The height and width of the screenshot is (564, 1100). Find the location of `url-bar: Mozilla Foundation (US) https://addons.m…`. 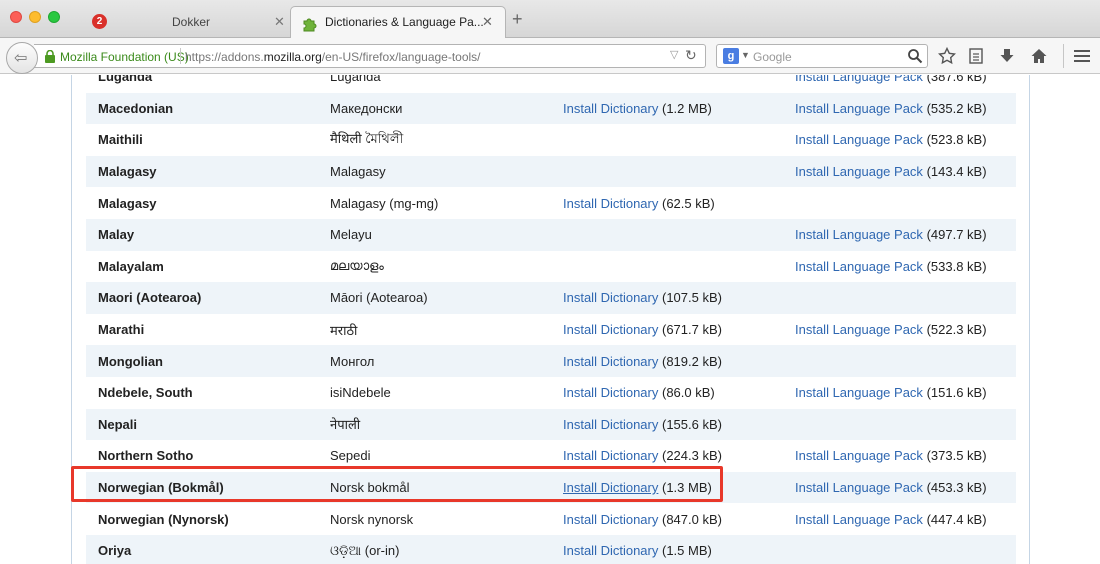

url-bar: Mozilla Foundation (US) https://addons.m… is located at coordinates (370, 56).